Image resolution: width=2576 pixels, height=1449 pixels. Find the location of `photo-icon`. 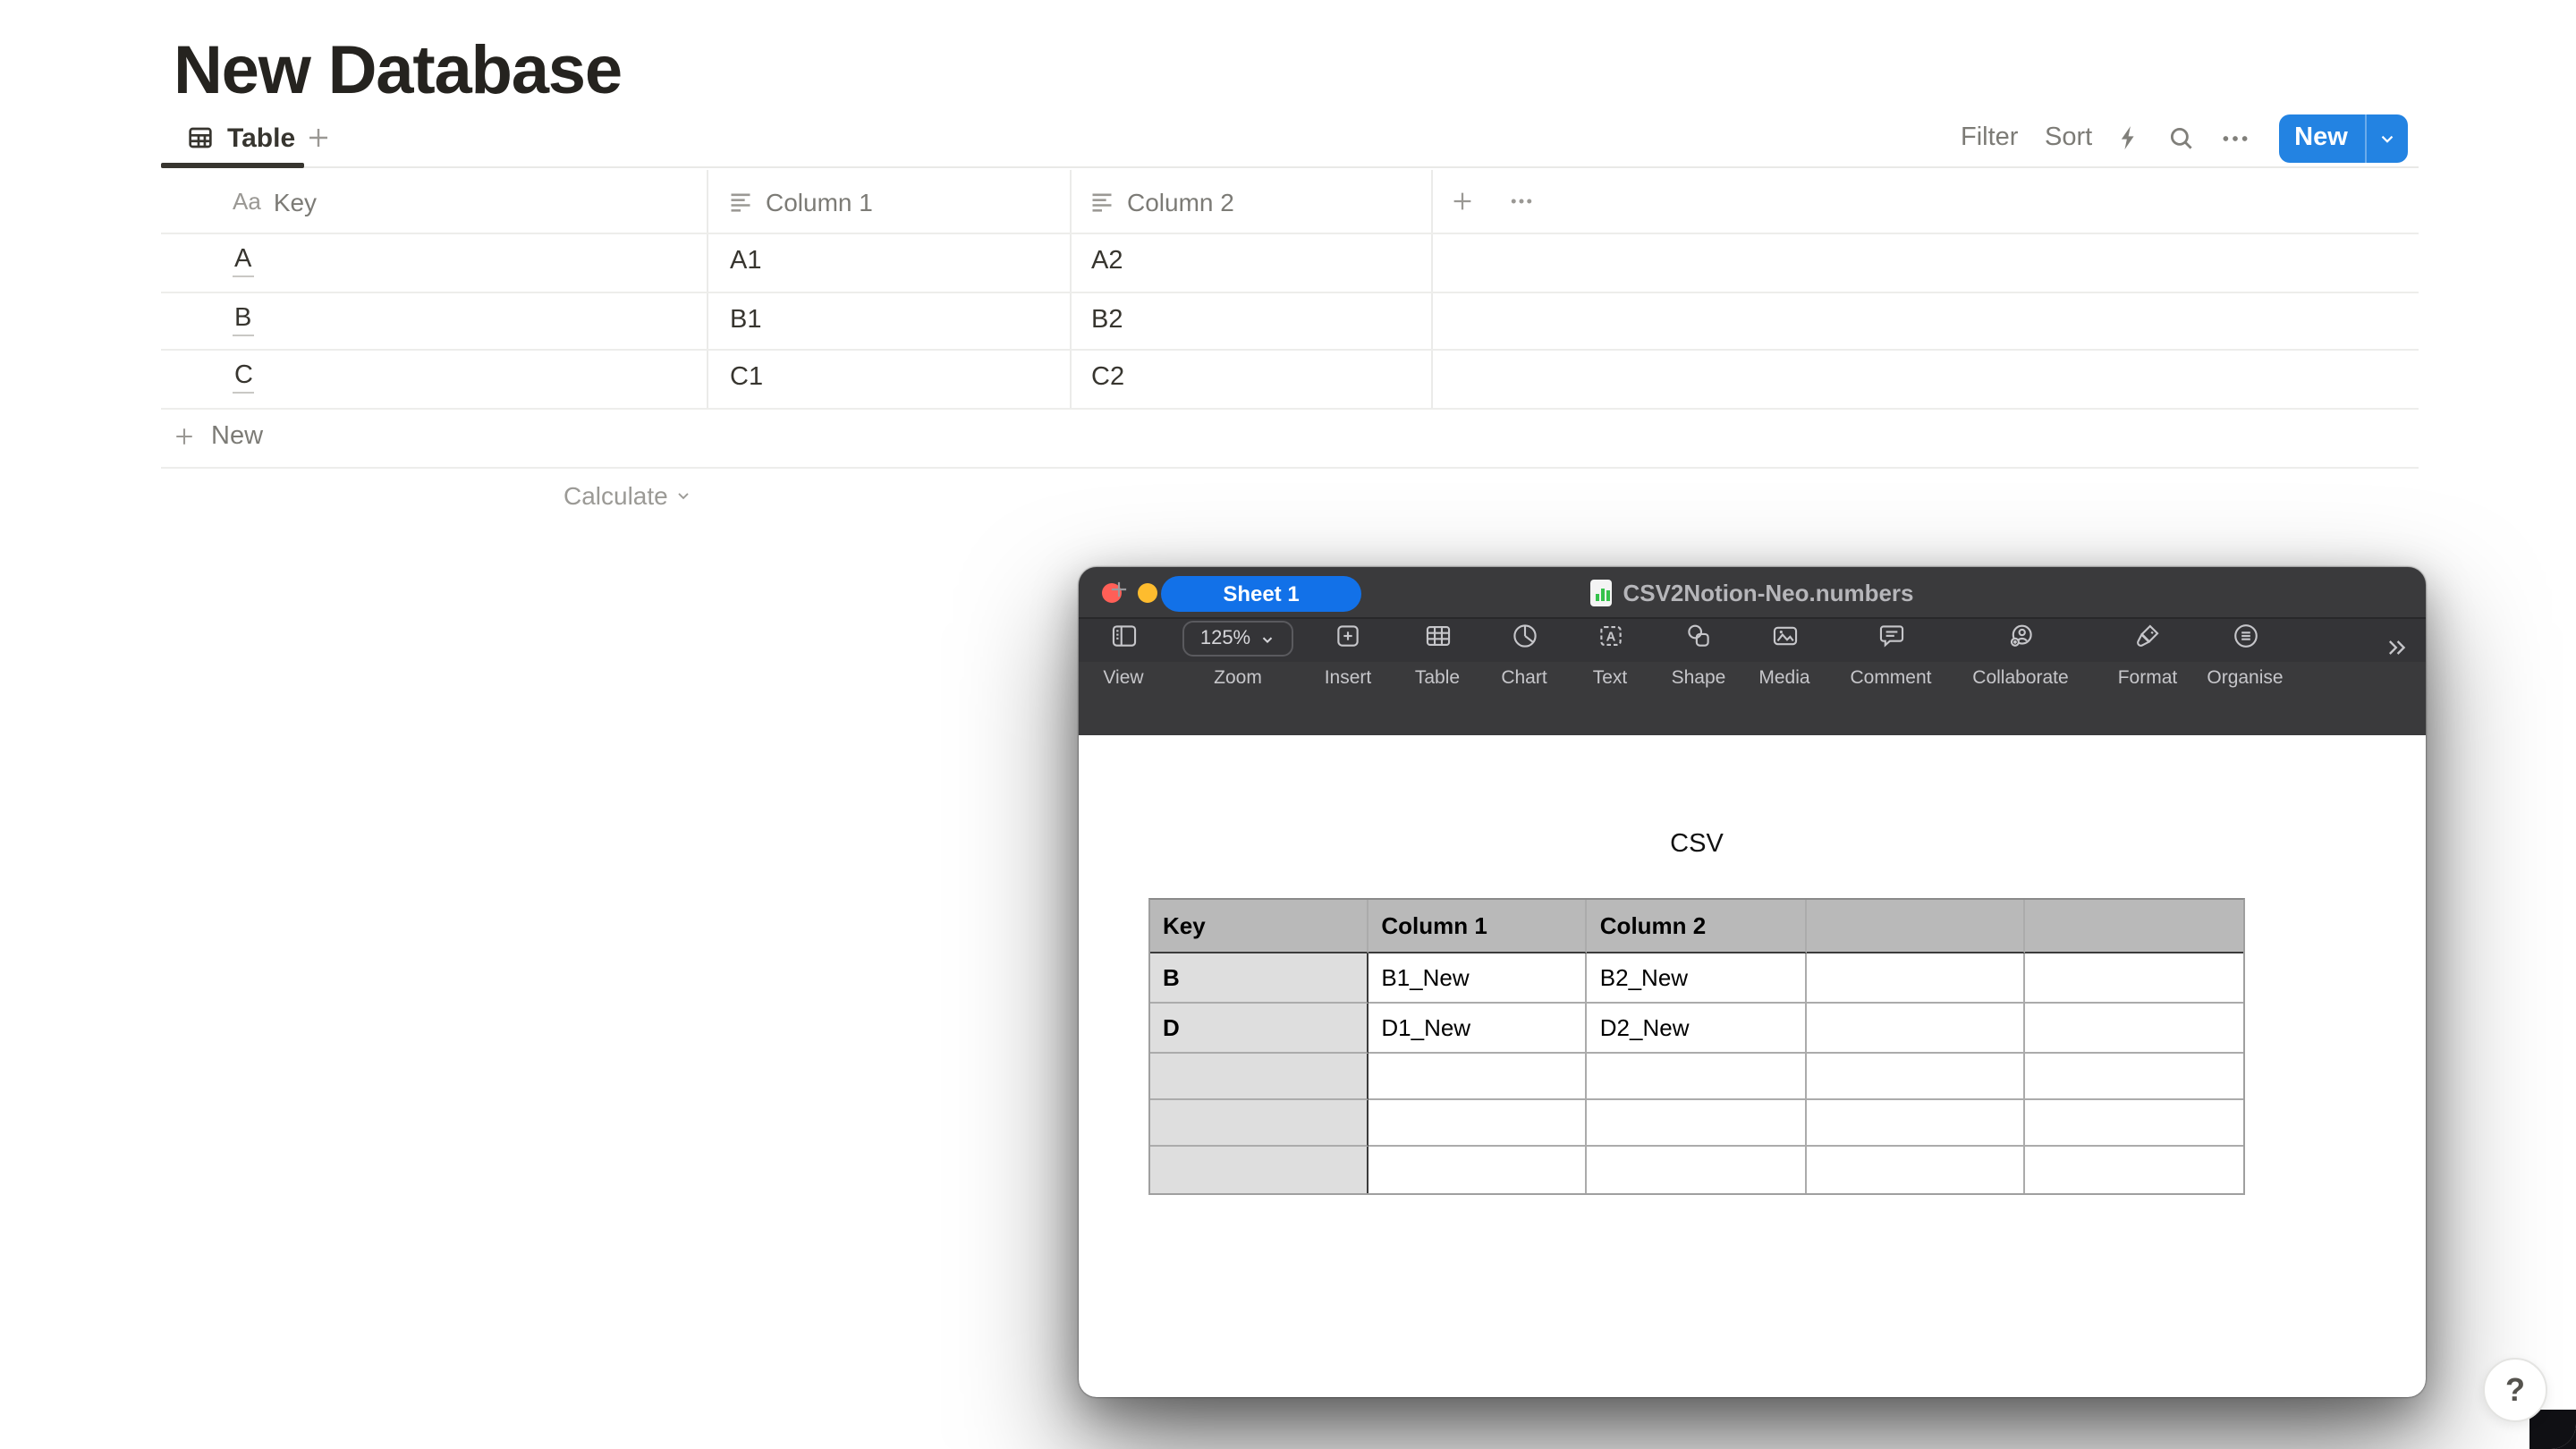

photo-icon is located at coordinates (1784, 636).